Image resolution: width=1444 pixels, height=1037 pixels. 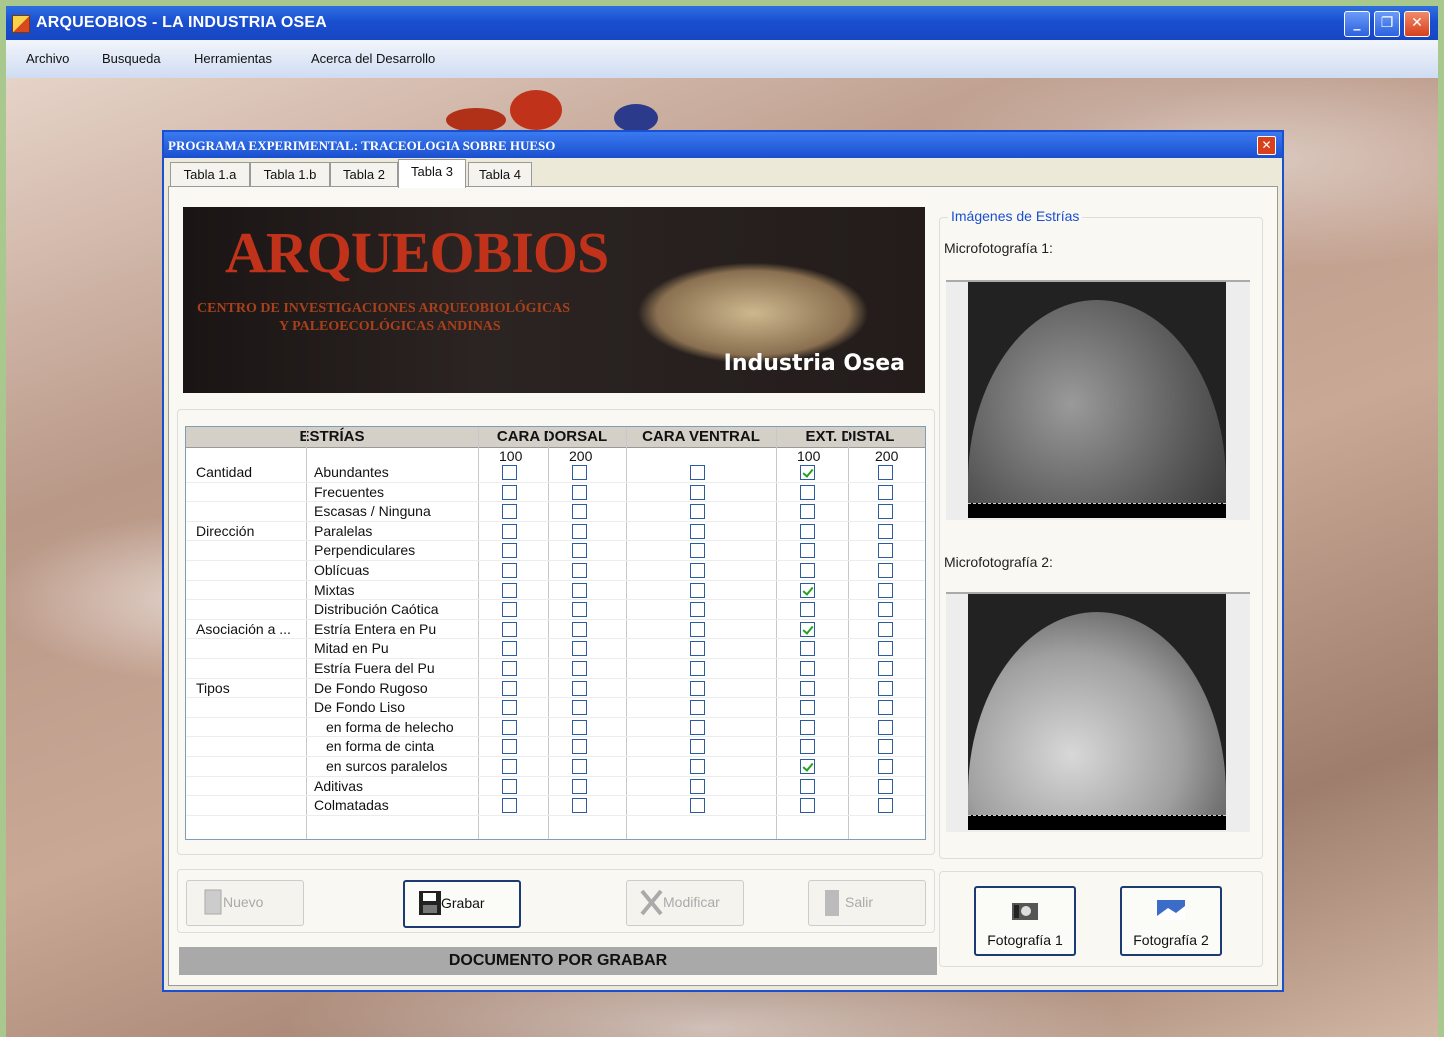 What do you see at coordinates (685, 903) in the screenshot?
I see `modificar-button: Modificar` at bounding box center [685, 903].